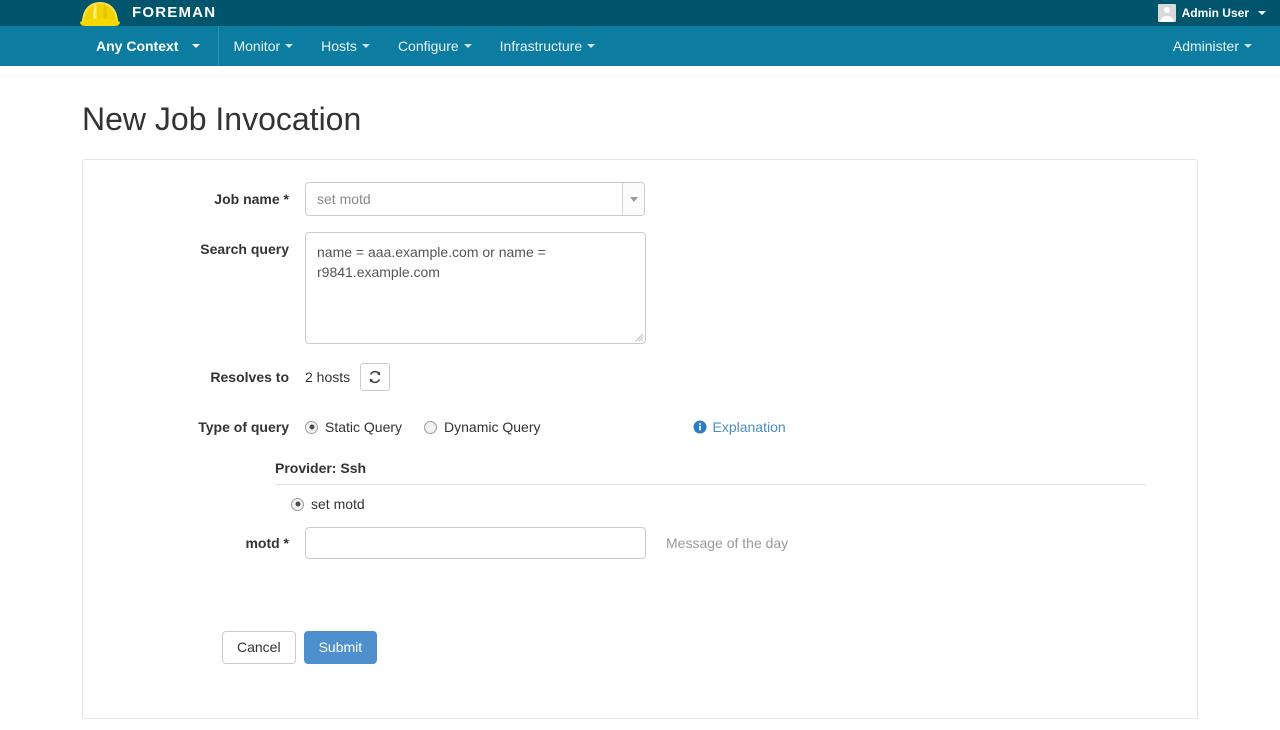 Image resolution: width=1280 pixels, height=730 pixels. I want to click on refresh-icon, so click(375, 377).